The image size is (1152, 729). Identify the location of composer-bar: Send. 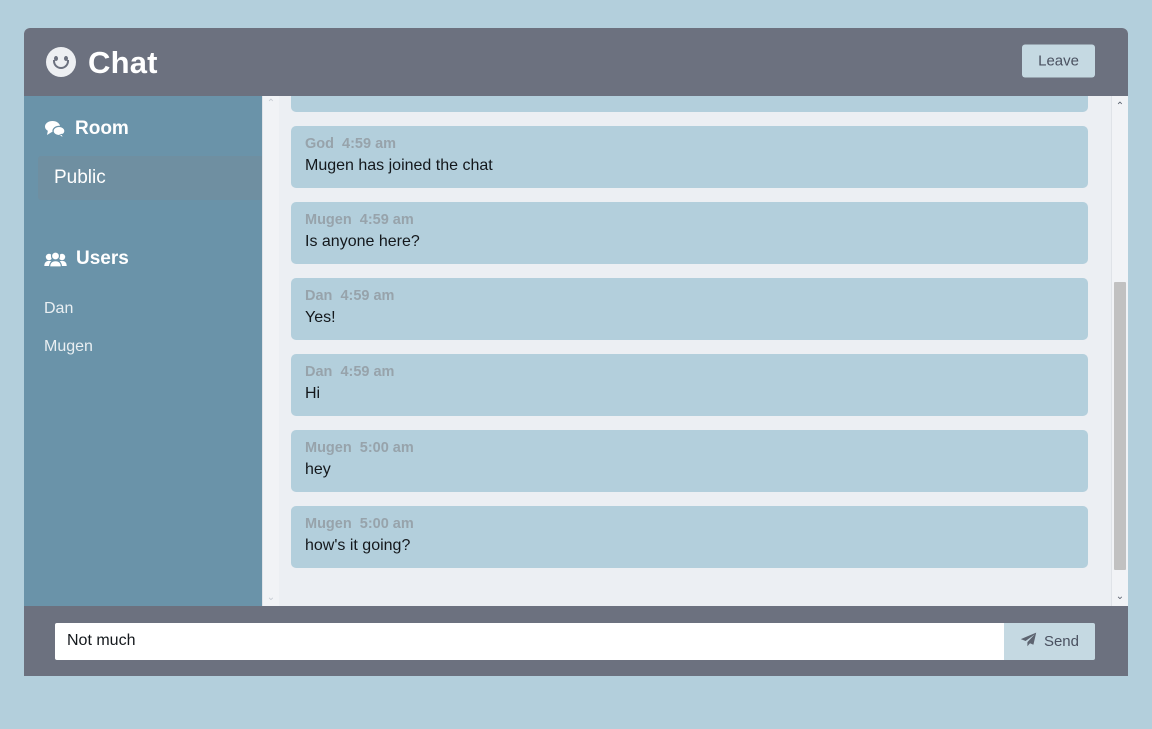
(576, 641).